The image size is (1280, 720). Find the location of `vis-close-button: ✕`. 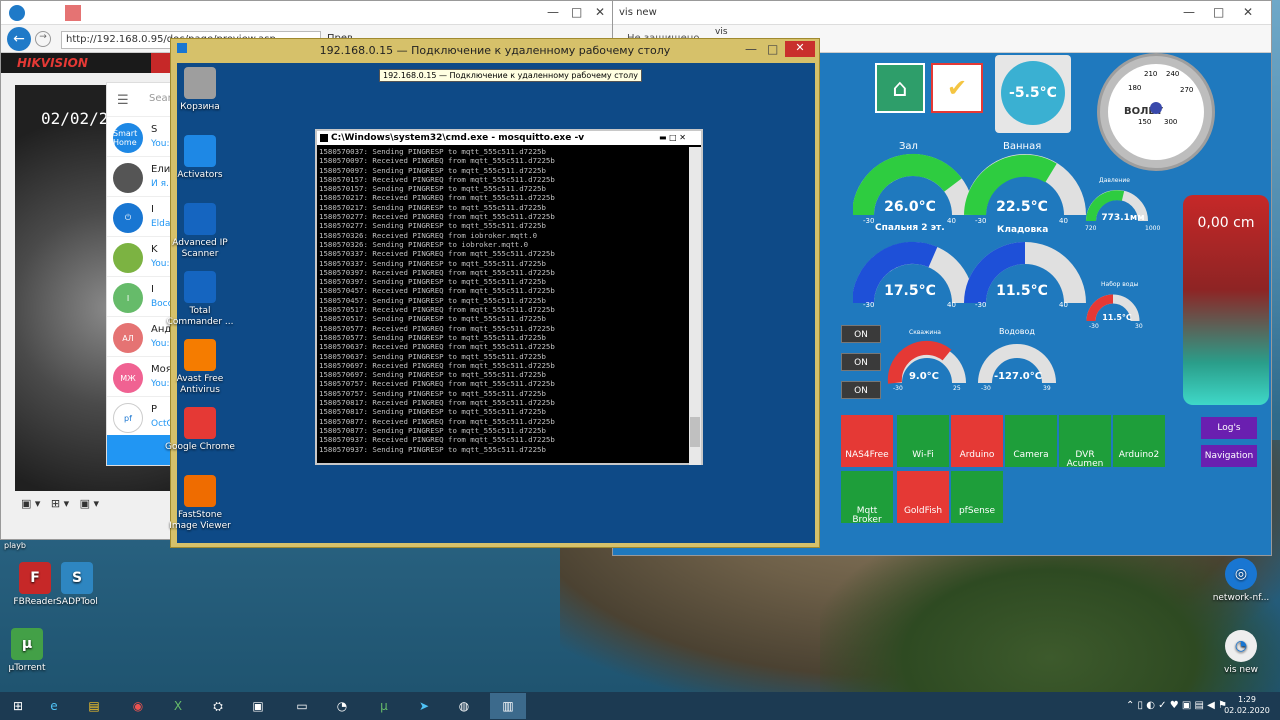

vis-close-button: ✕ is located at coordinates (1248, 12).